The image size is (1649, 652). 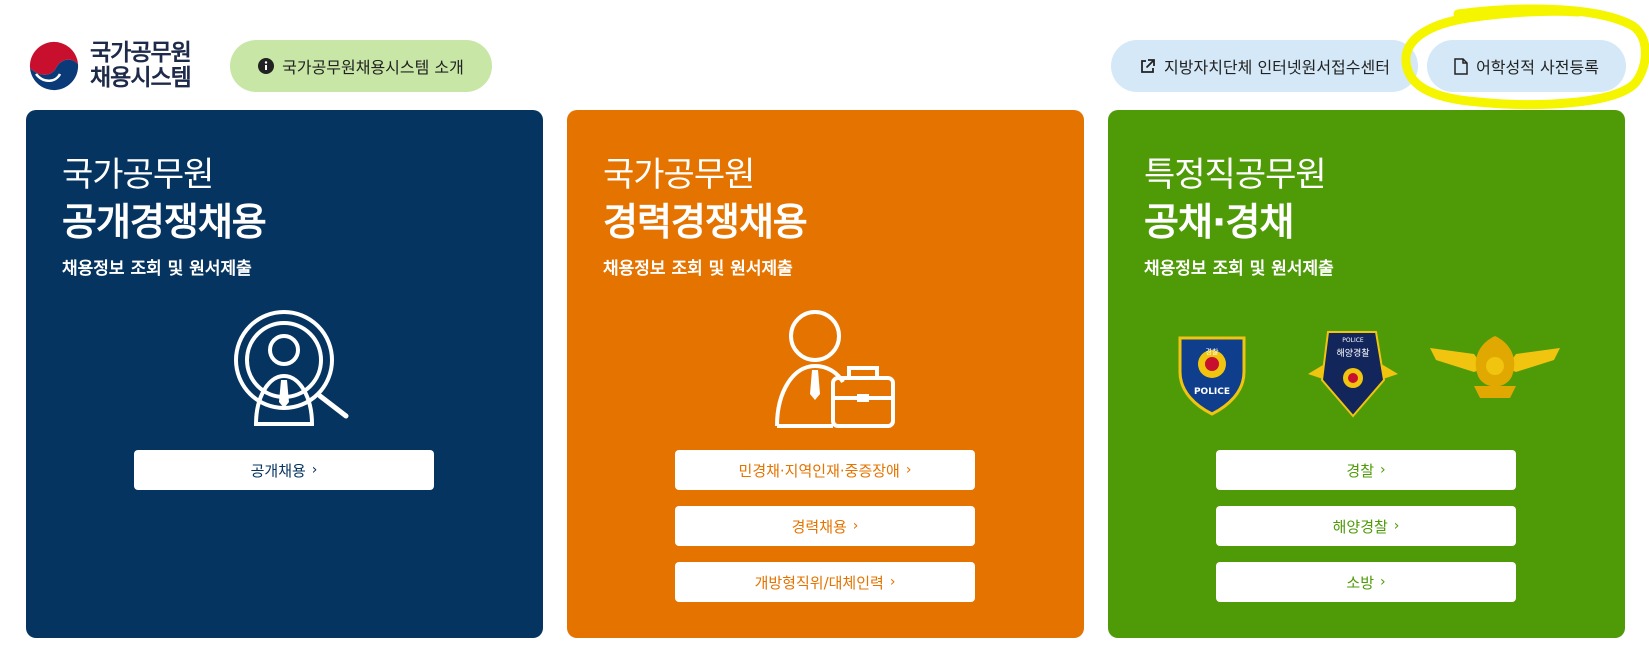 I want to click on open-position-label: 개방형직위/대체인력, so click(x=819, y=582).